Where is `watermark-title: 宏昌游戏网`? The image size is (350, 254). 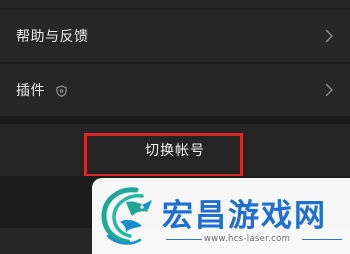 watermark-title: 宏昌游戏网 is located at coordinates (244, 216).